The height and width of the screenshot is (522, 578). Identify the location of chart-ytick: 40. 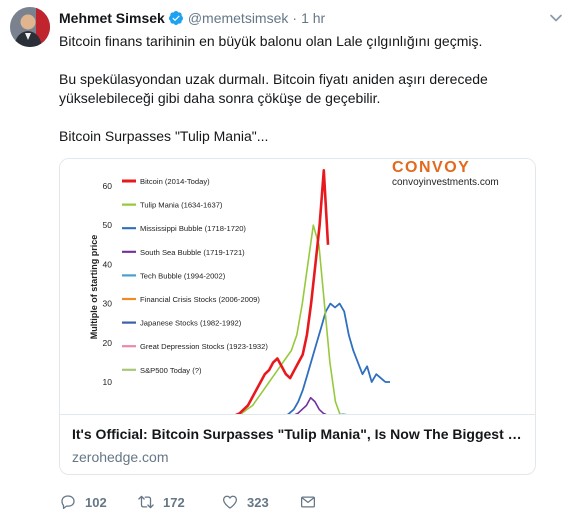
(108, 264).